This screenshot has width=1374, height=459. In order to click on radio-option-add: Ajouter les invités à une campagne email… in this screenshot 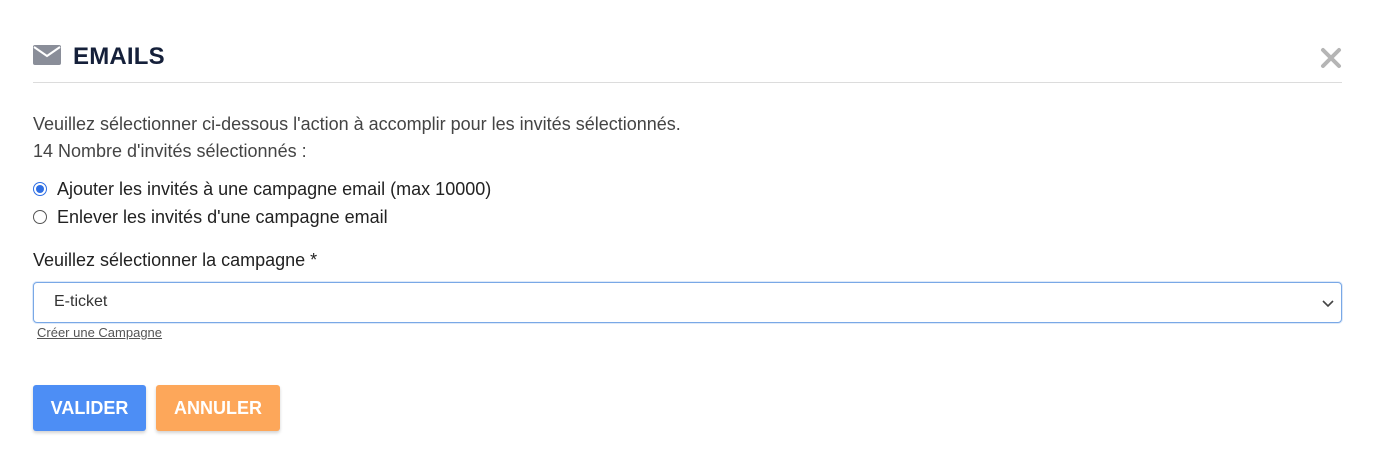, I will do `click(262, 189)`.